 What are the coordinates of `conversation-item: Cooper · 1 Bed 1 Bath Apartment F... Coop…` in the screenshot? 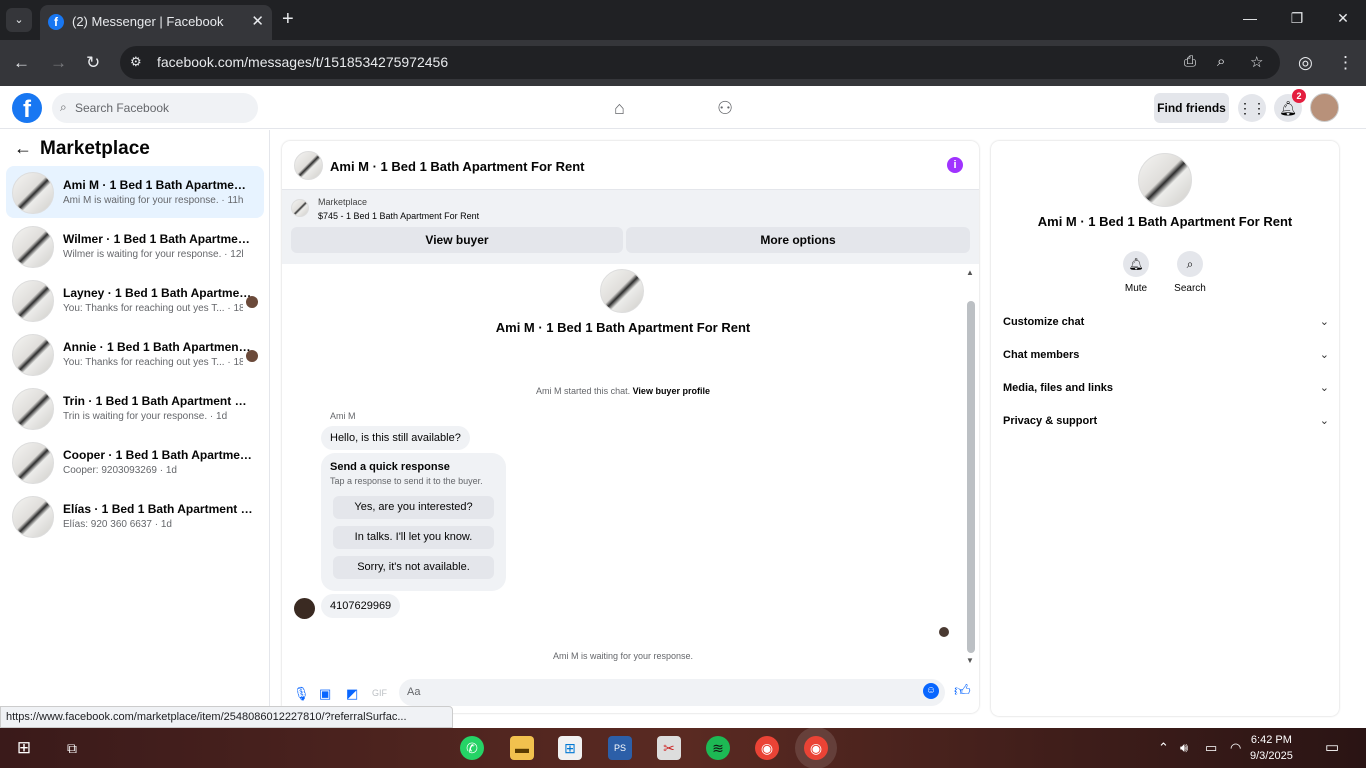 It's located at (135, 462).